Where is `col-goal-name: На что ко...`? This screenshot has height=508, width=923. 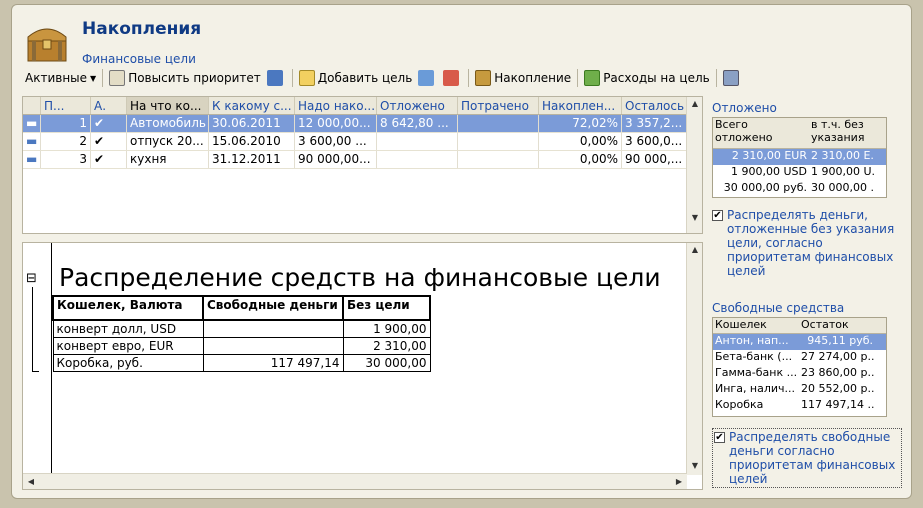
col-goal-name: На что ко... is located at coordinates (168, 105).